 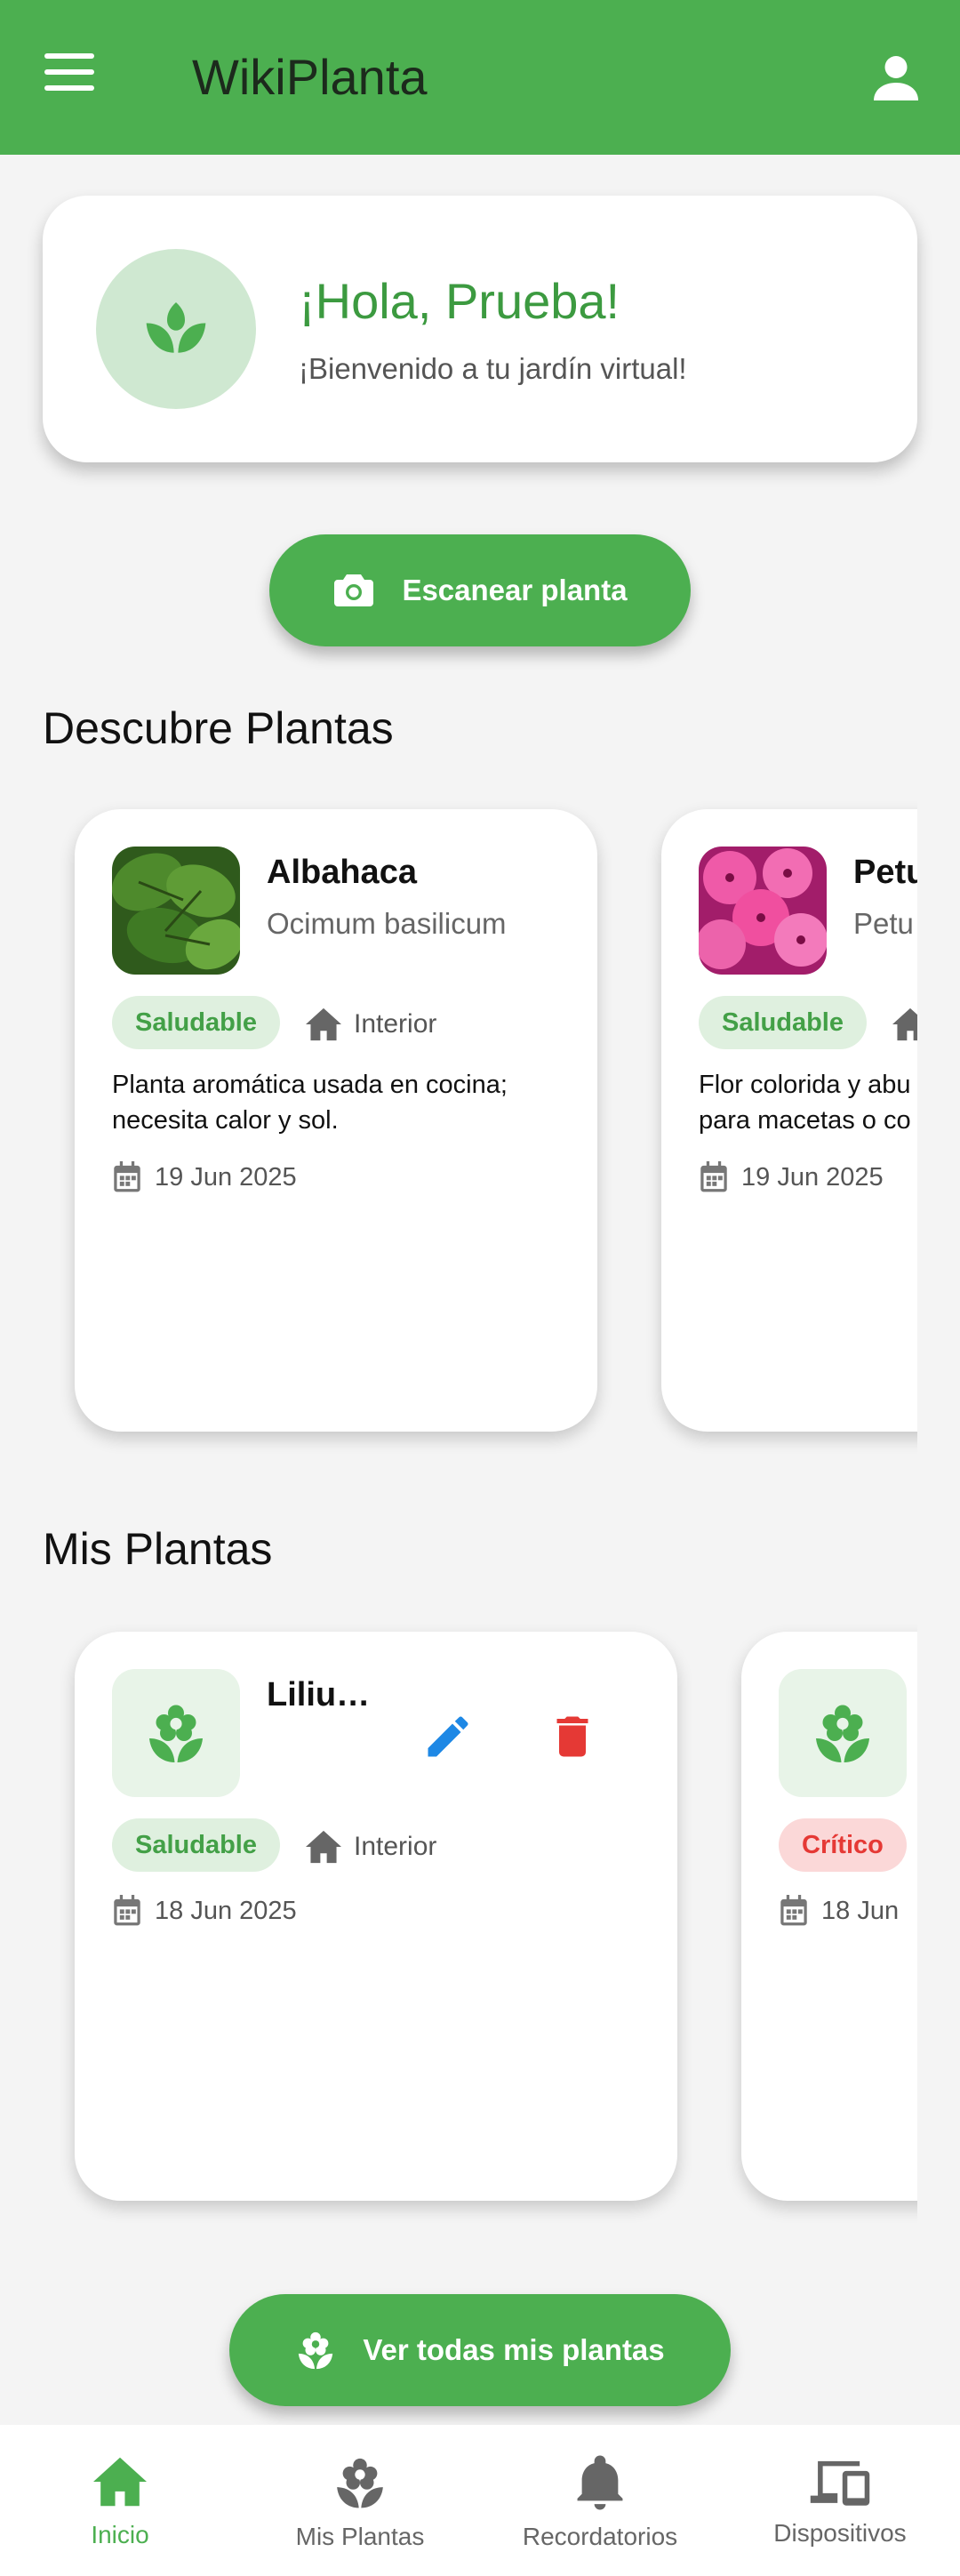 I want to click on account-icon, so click(x=896, y=78).